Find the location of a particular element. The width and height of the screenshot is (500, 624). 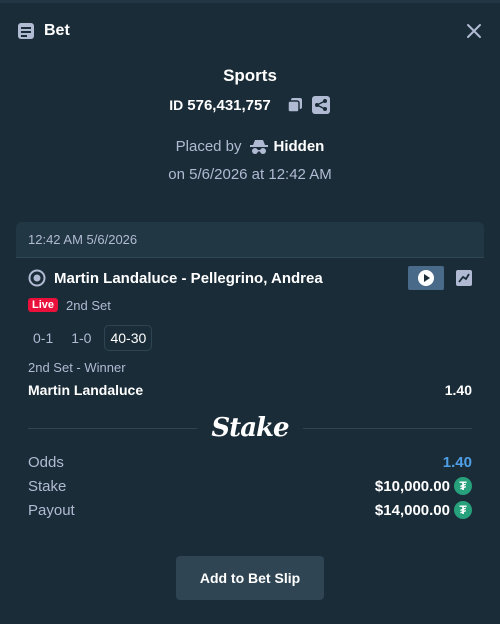

placed-by-name: Hidden is located at coordinates (299, 146).